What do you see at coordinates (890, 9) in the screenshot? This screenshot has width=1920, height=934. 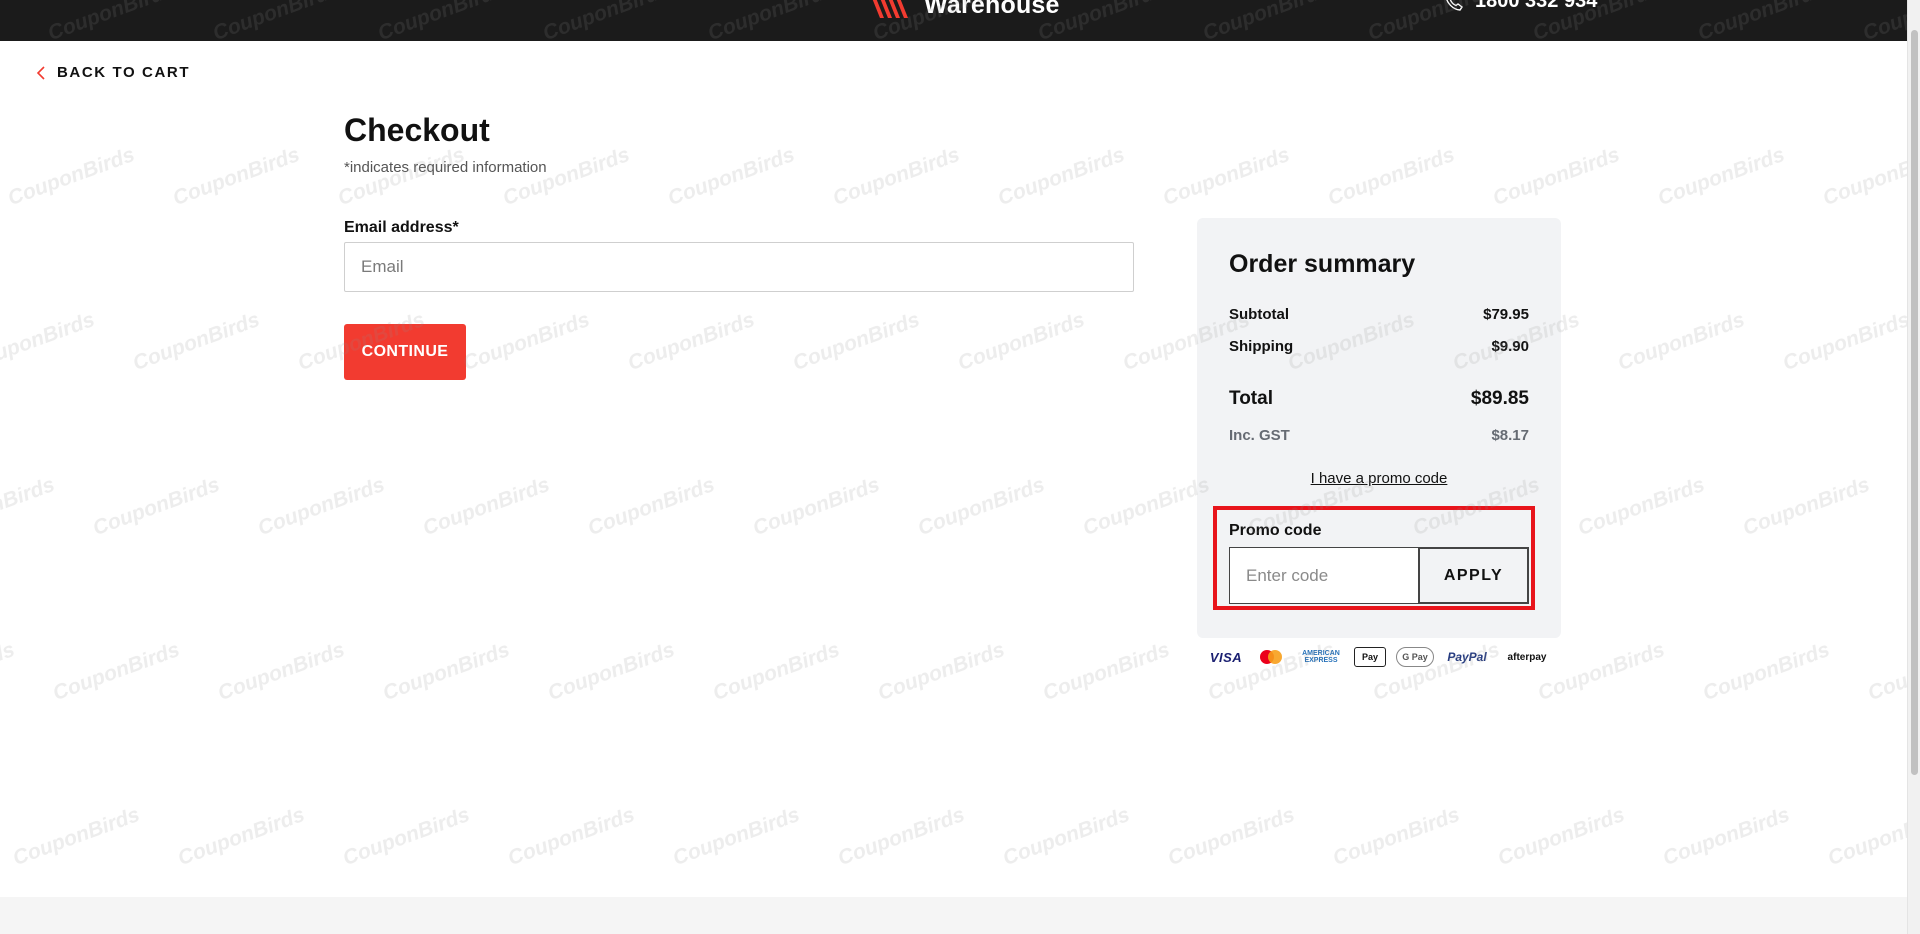 I see `brand-logo-icon` at bounding box center [890, 9].